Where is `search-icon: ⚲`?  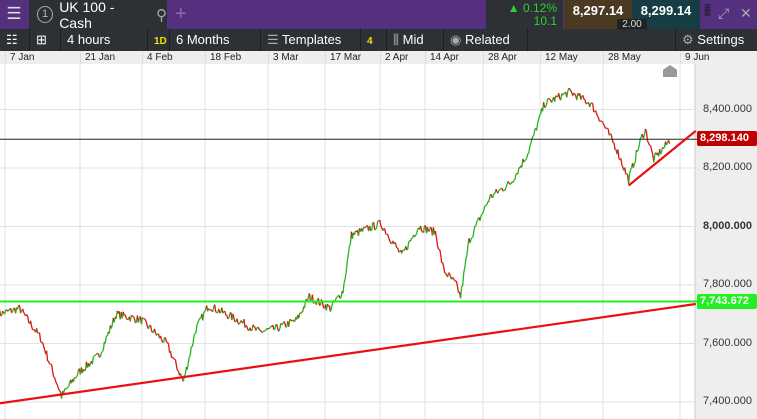 search-icon: ⚲ is located at coordinates (161, 15).